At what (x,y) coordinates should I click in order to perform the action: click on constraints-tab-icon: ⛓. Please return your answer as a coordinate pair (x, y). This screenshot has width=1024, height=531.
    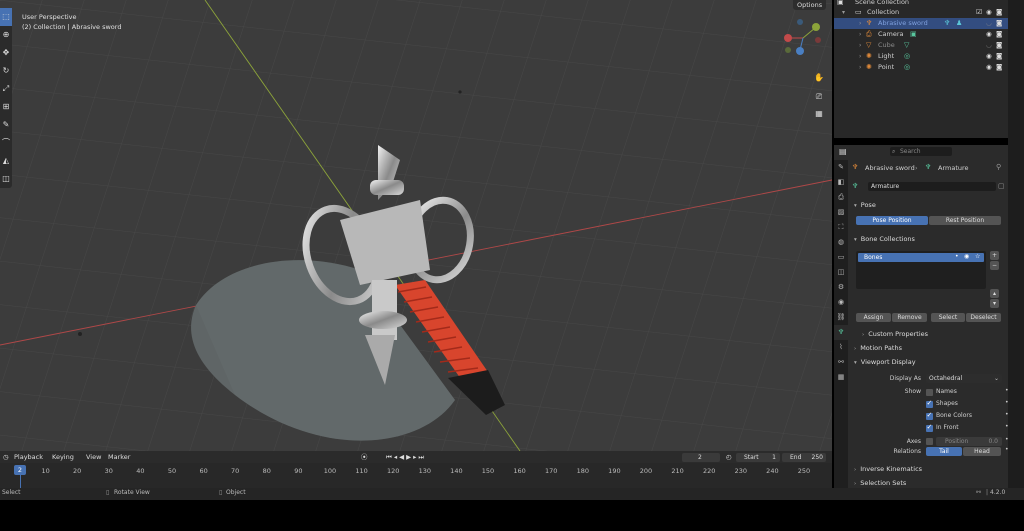
    Looking at the image, I should click on (841, 317).